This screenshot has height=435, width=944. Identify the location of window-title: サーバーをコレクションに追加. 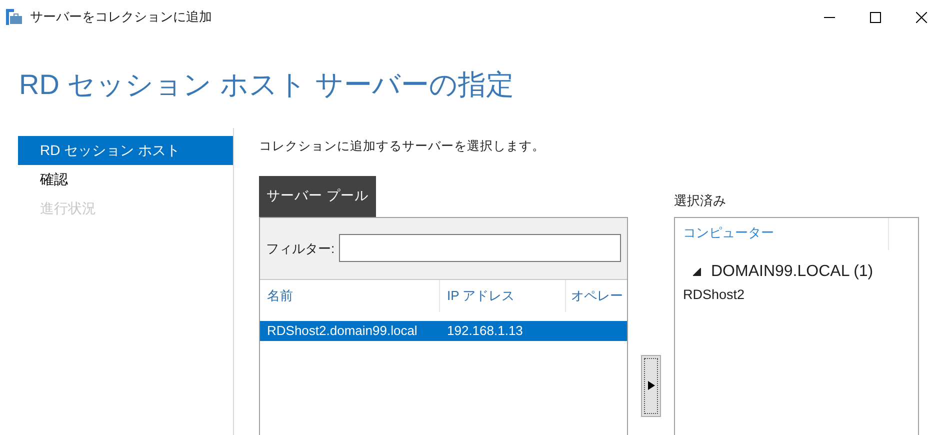
(121, 17).